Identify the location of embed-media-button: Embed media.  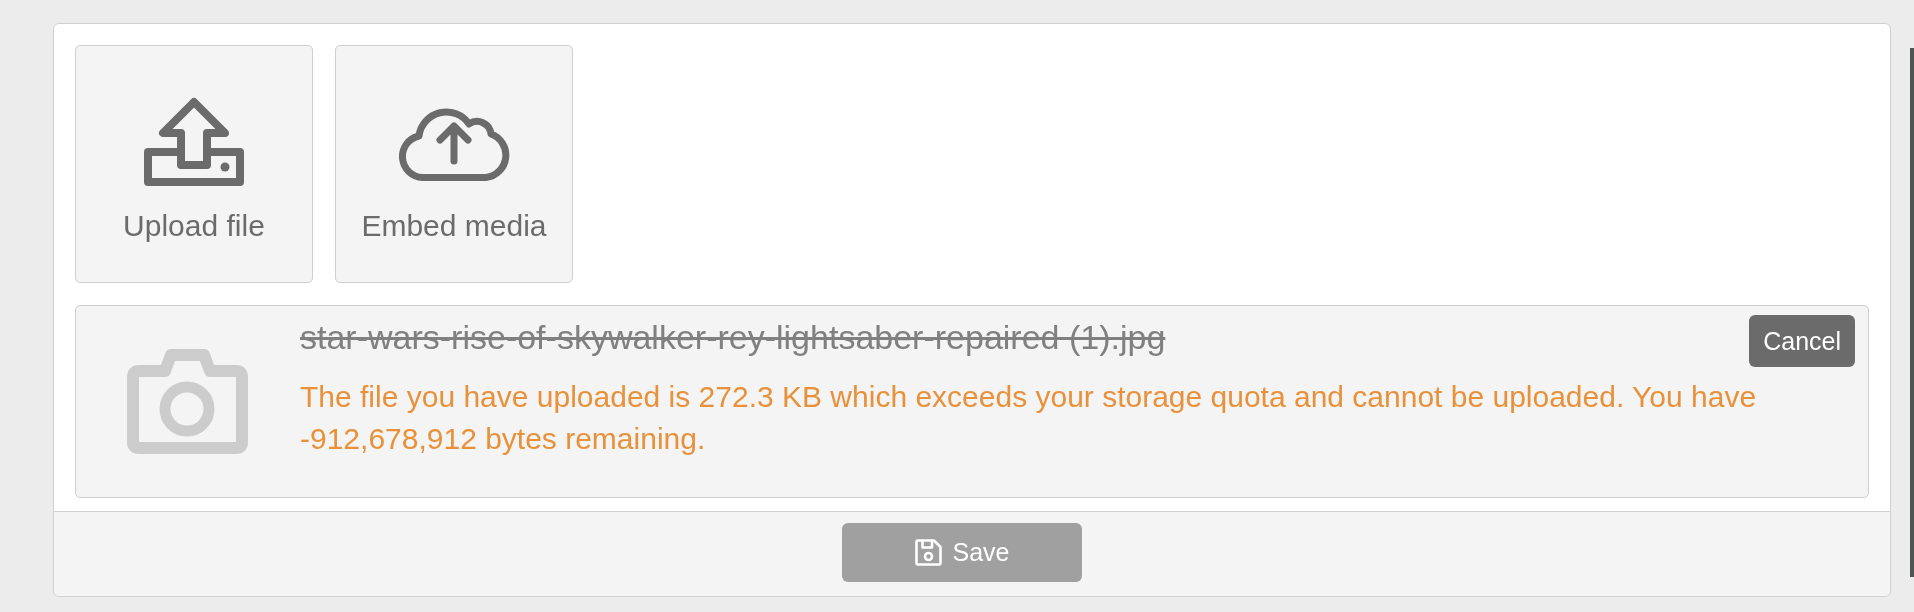
(454, 164).